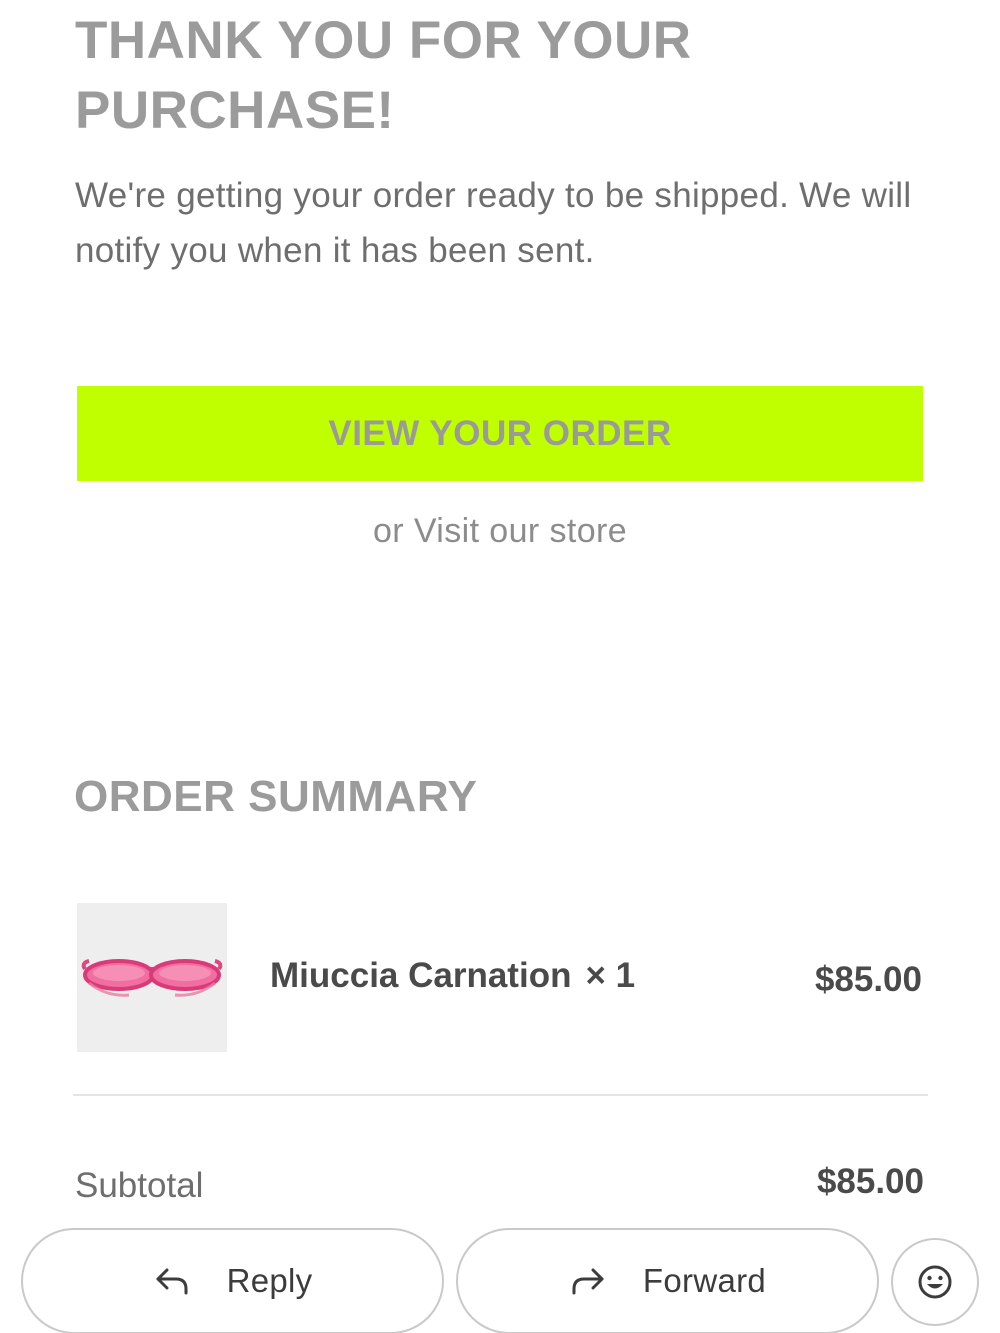 This screenshot has width=1000, height=1333. I want to click on forward-arrow-icon, so click(588, 1281).